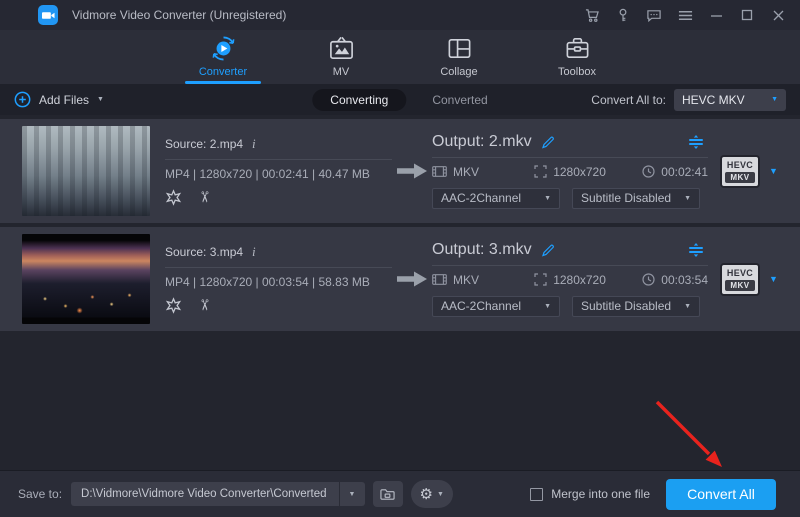 This screenshot has height=517, width=800. I want to click on tab-converter: Converter, so click(223, 59).